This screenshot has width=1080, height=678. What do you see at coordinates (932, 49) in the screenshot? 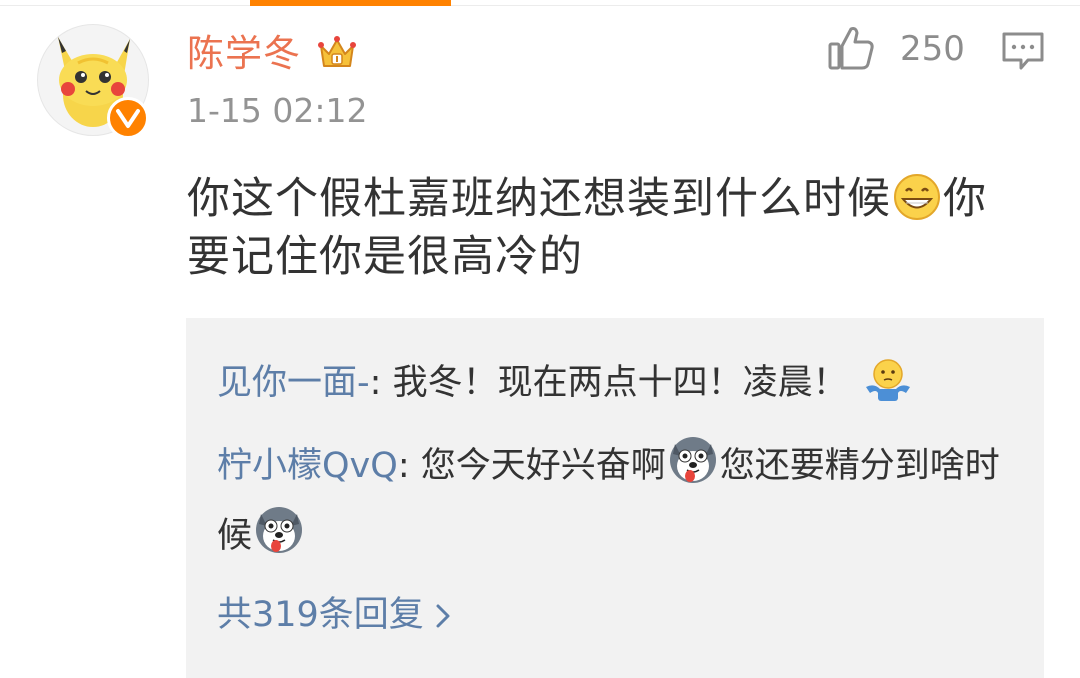
I see `like-count: 250` at bounding box center [932, 49].